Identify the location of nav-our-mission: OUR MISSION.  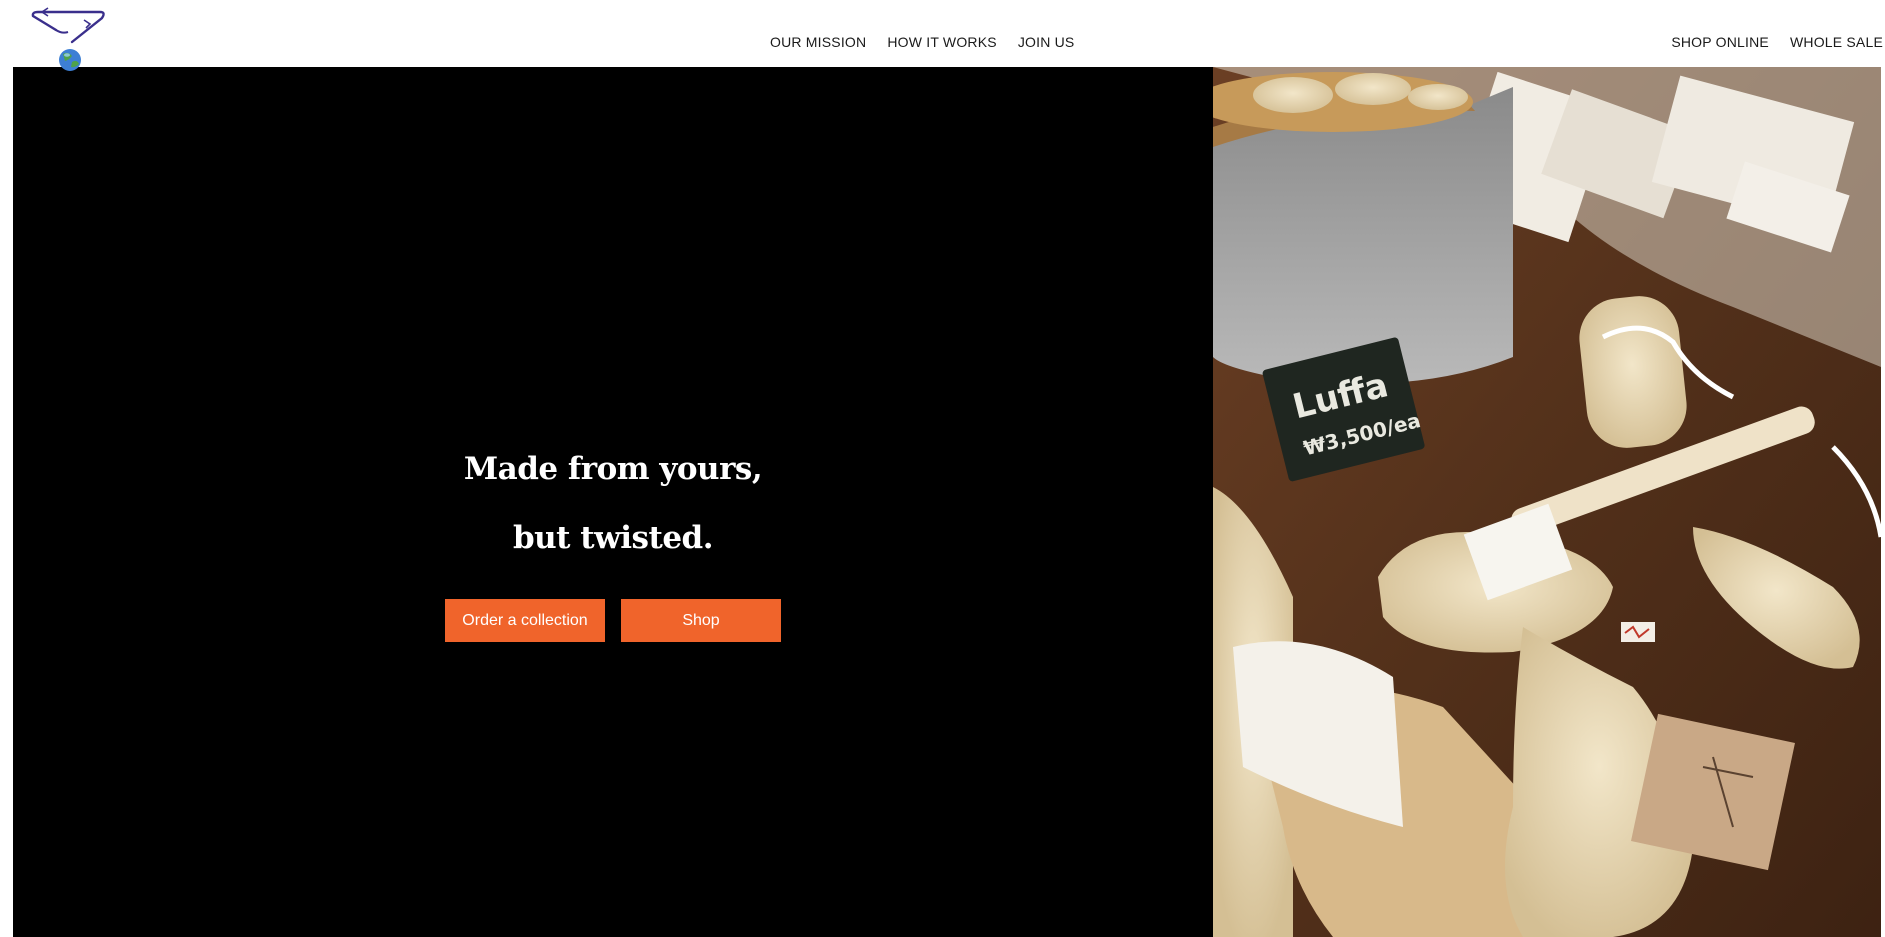
(818, 42).